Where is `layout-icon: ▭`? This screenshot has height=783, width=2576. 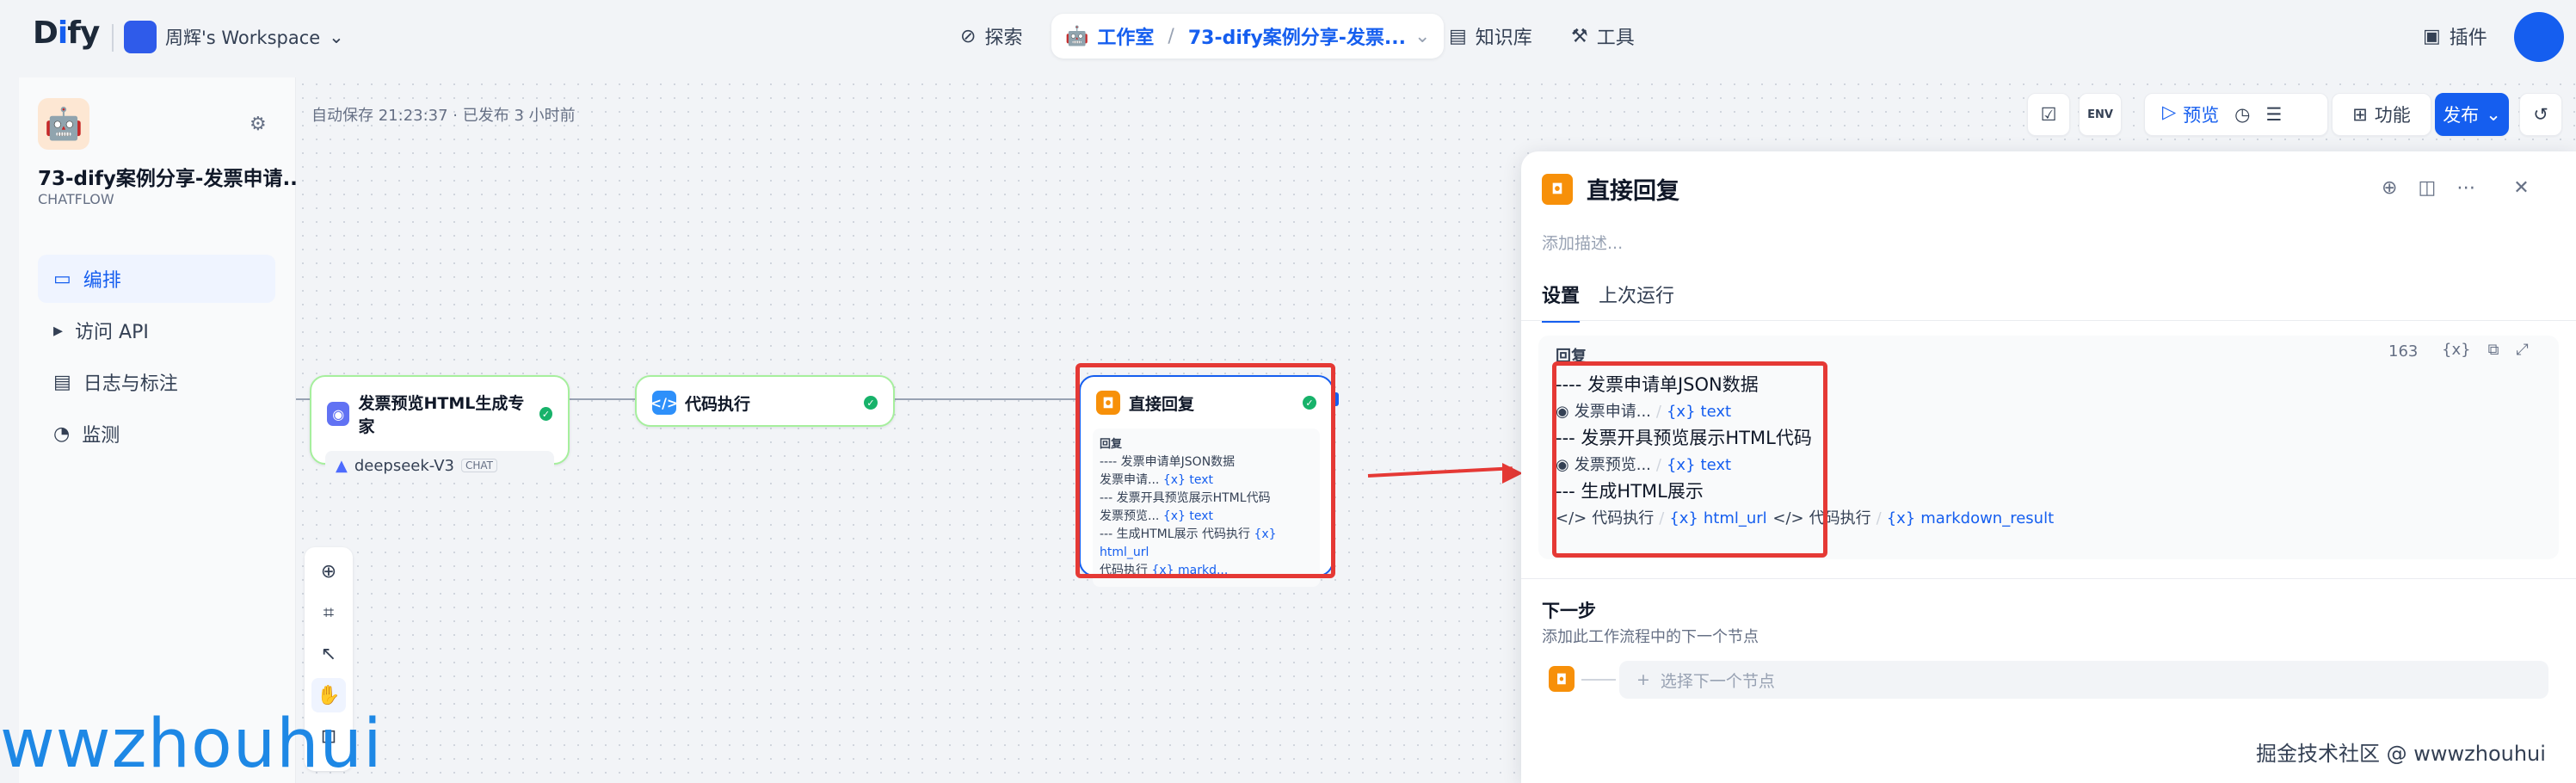
layout-icon: ▭ is located at coordinates (62, 279).